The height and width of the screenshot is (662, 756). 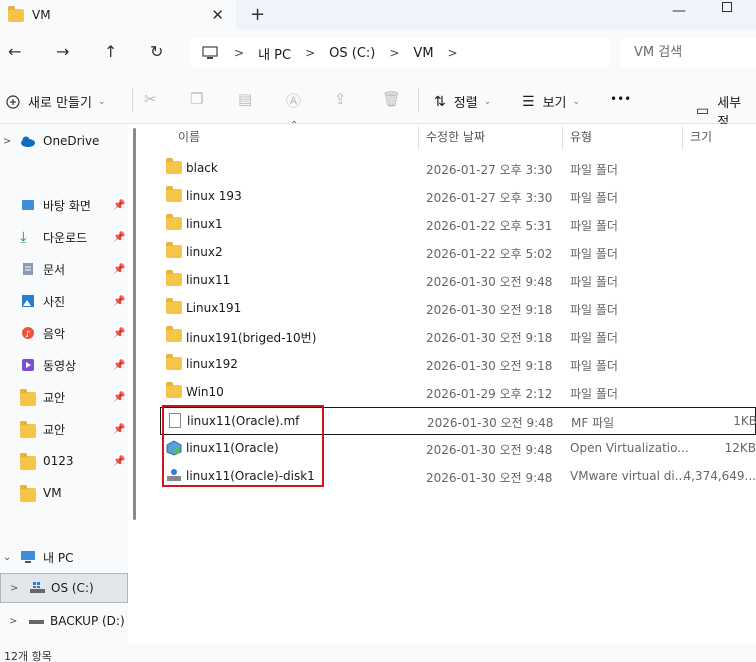 What do you see at coordinates (28, 333) in the screenshot?
I see `music-icon: ♪` at bounding box center [28, 333].